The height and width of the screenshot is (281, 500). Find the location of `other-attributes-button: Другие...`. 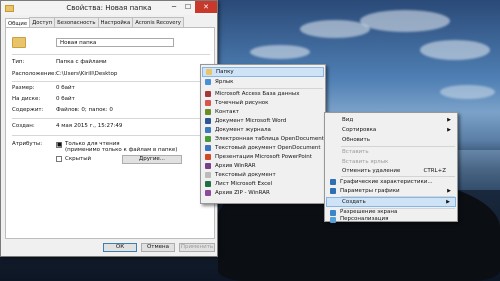

other-attributes-button: Другие... is located at coordinates (152, 159).